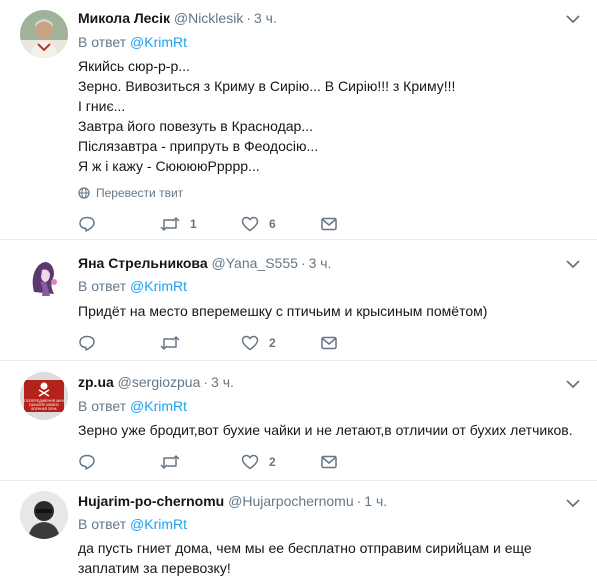 The width and height of the screenshot is (597, 587). I want to click on avatar-sign-text: ВОЕННАЯ ЗОНА, so click(44, 409).